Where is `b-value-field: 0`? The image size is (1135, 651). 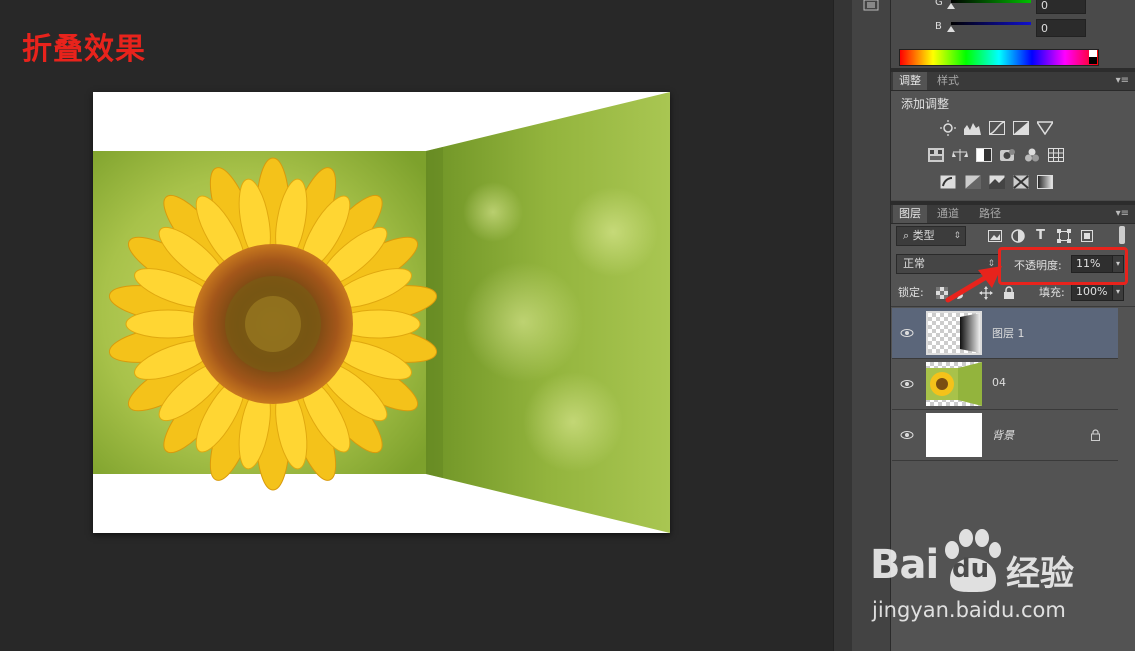
b-value-field: 0 is located at coordinates (1061, 28).